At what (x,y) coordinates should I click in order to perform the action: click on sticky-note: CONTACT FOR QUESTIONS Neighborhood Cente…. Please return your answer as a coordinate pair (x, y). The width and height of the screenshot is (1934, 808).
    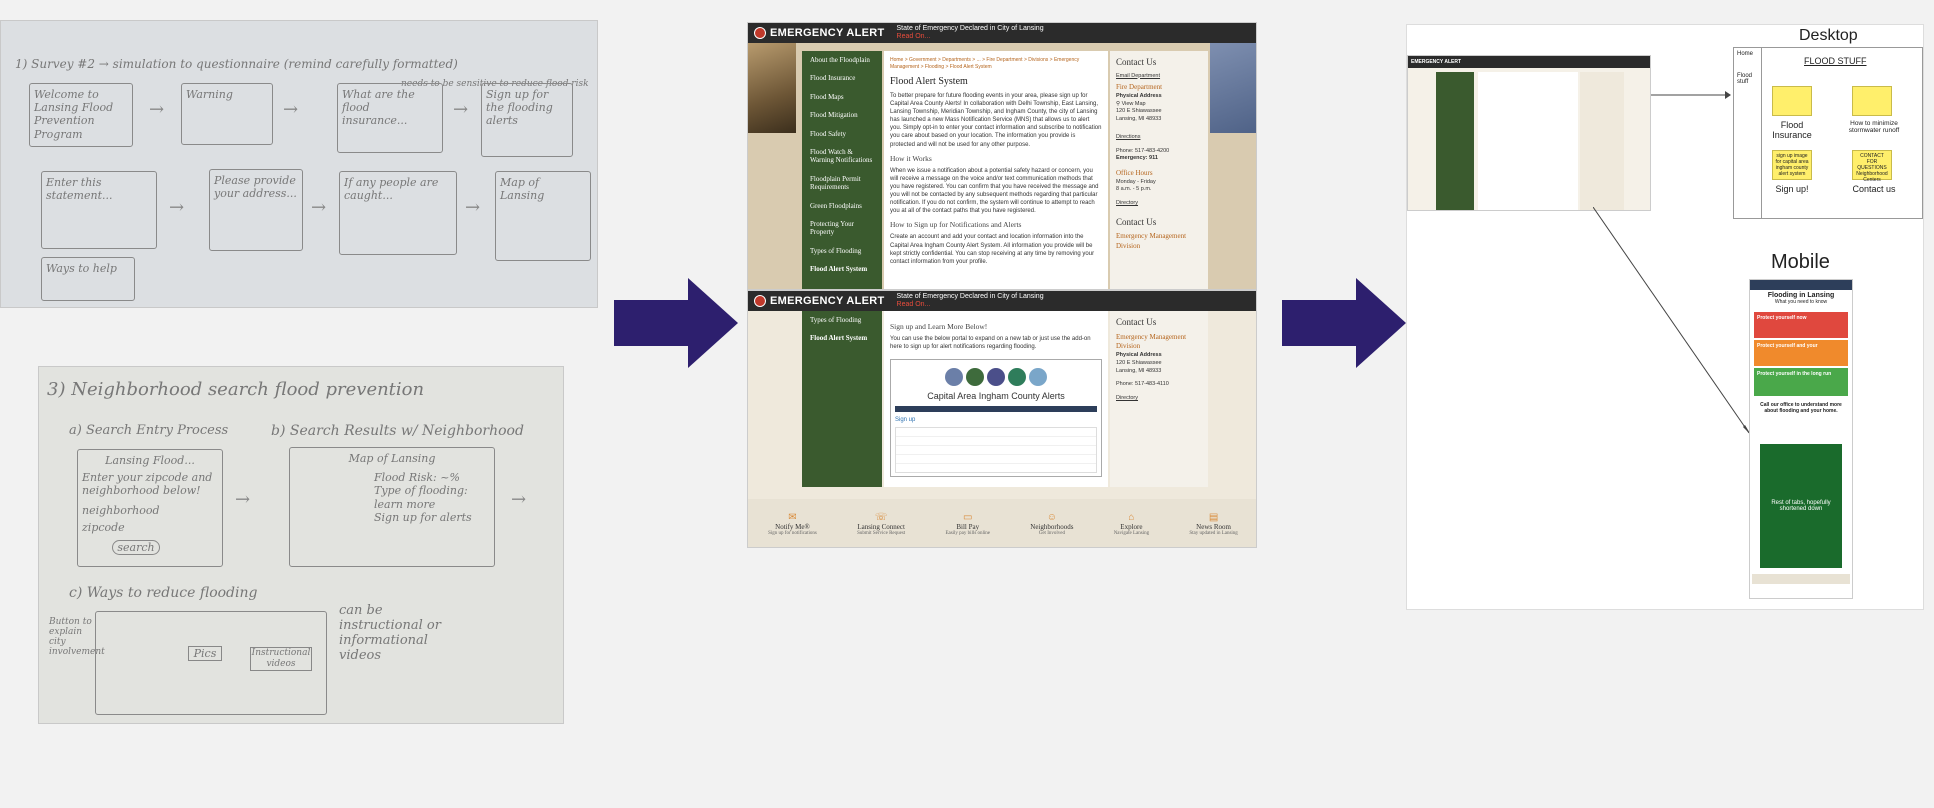
    Looking at the image, I should click on (1872, 166).